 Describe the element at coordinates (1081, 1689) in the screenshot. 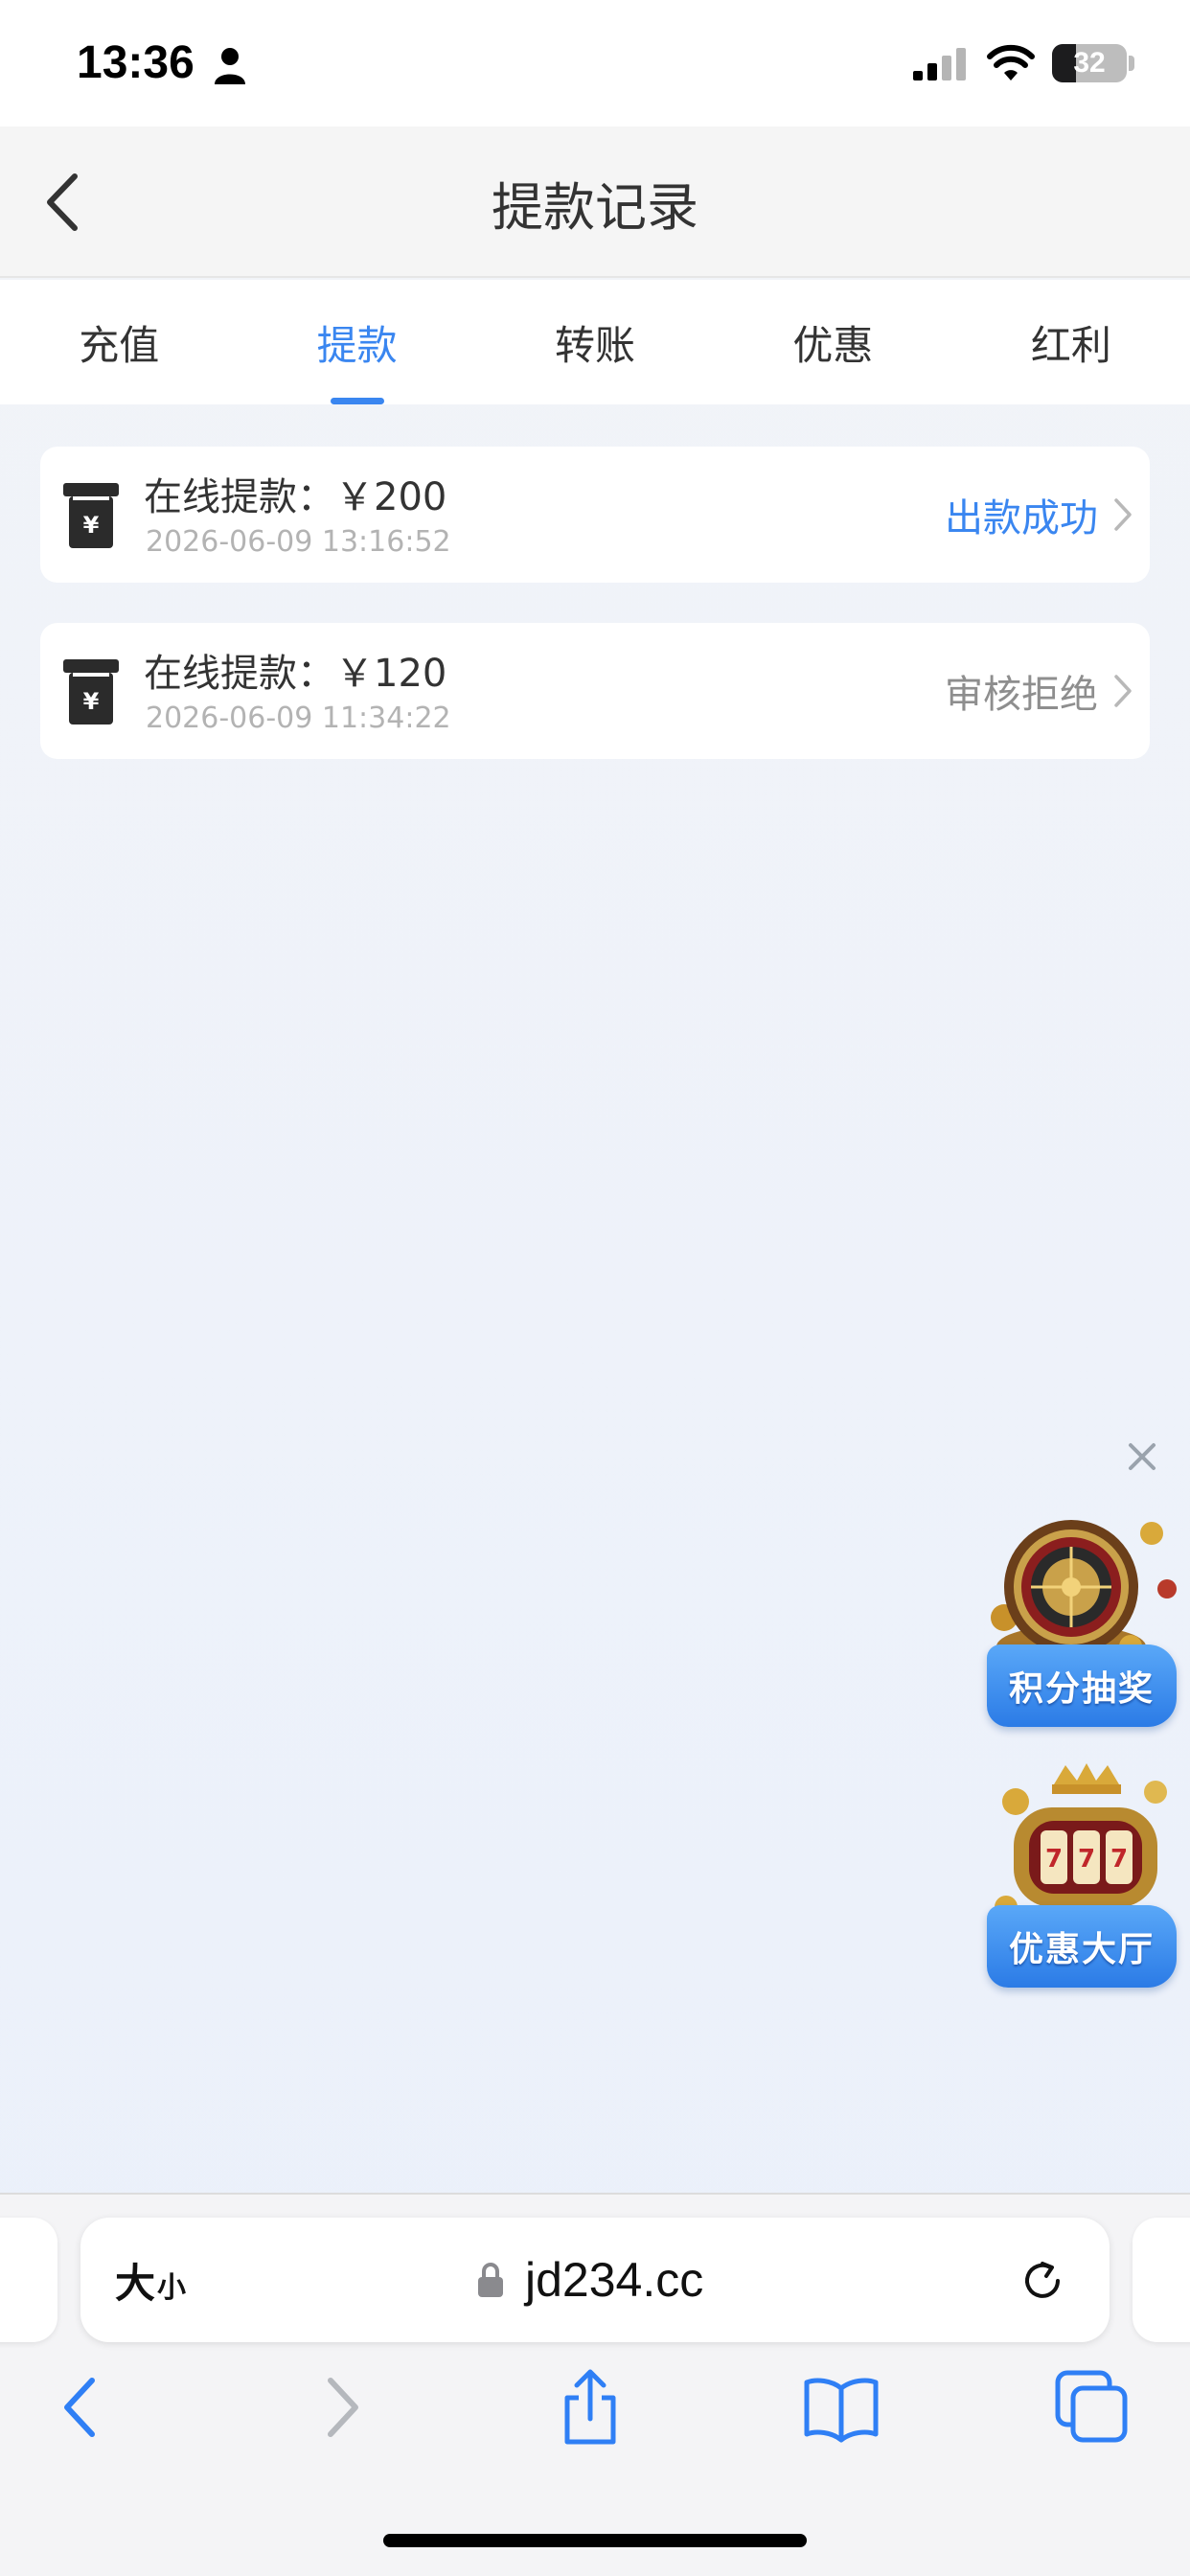

I see `promo-label: 积分抽奖` at that location.